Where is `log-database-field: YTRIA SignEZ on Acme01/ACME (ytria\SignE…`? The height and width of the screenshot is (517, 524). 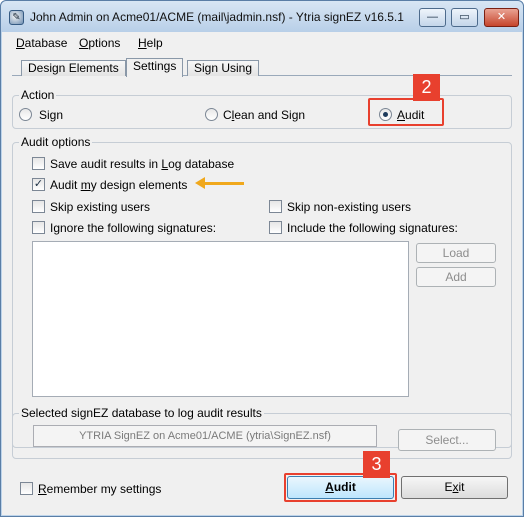 log-database-field: YTRIA SignEZ on Acme01/ACME (ytria\SignE… is located at coordinates (205, 436).